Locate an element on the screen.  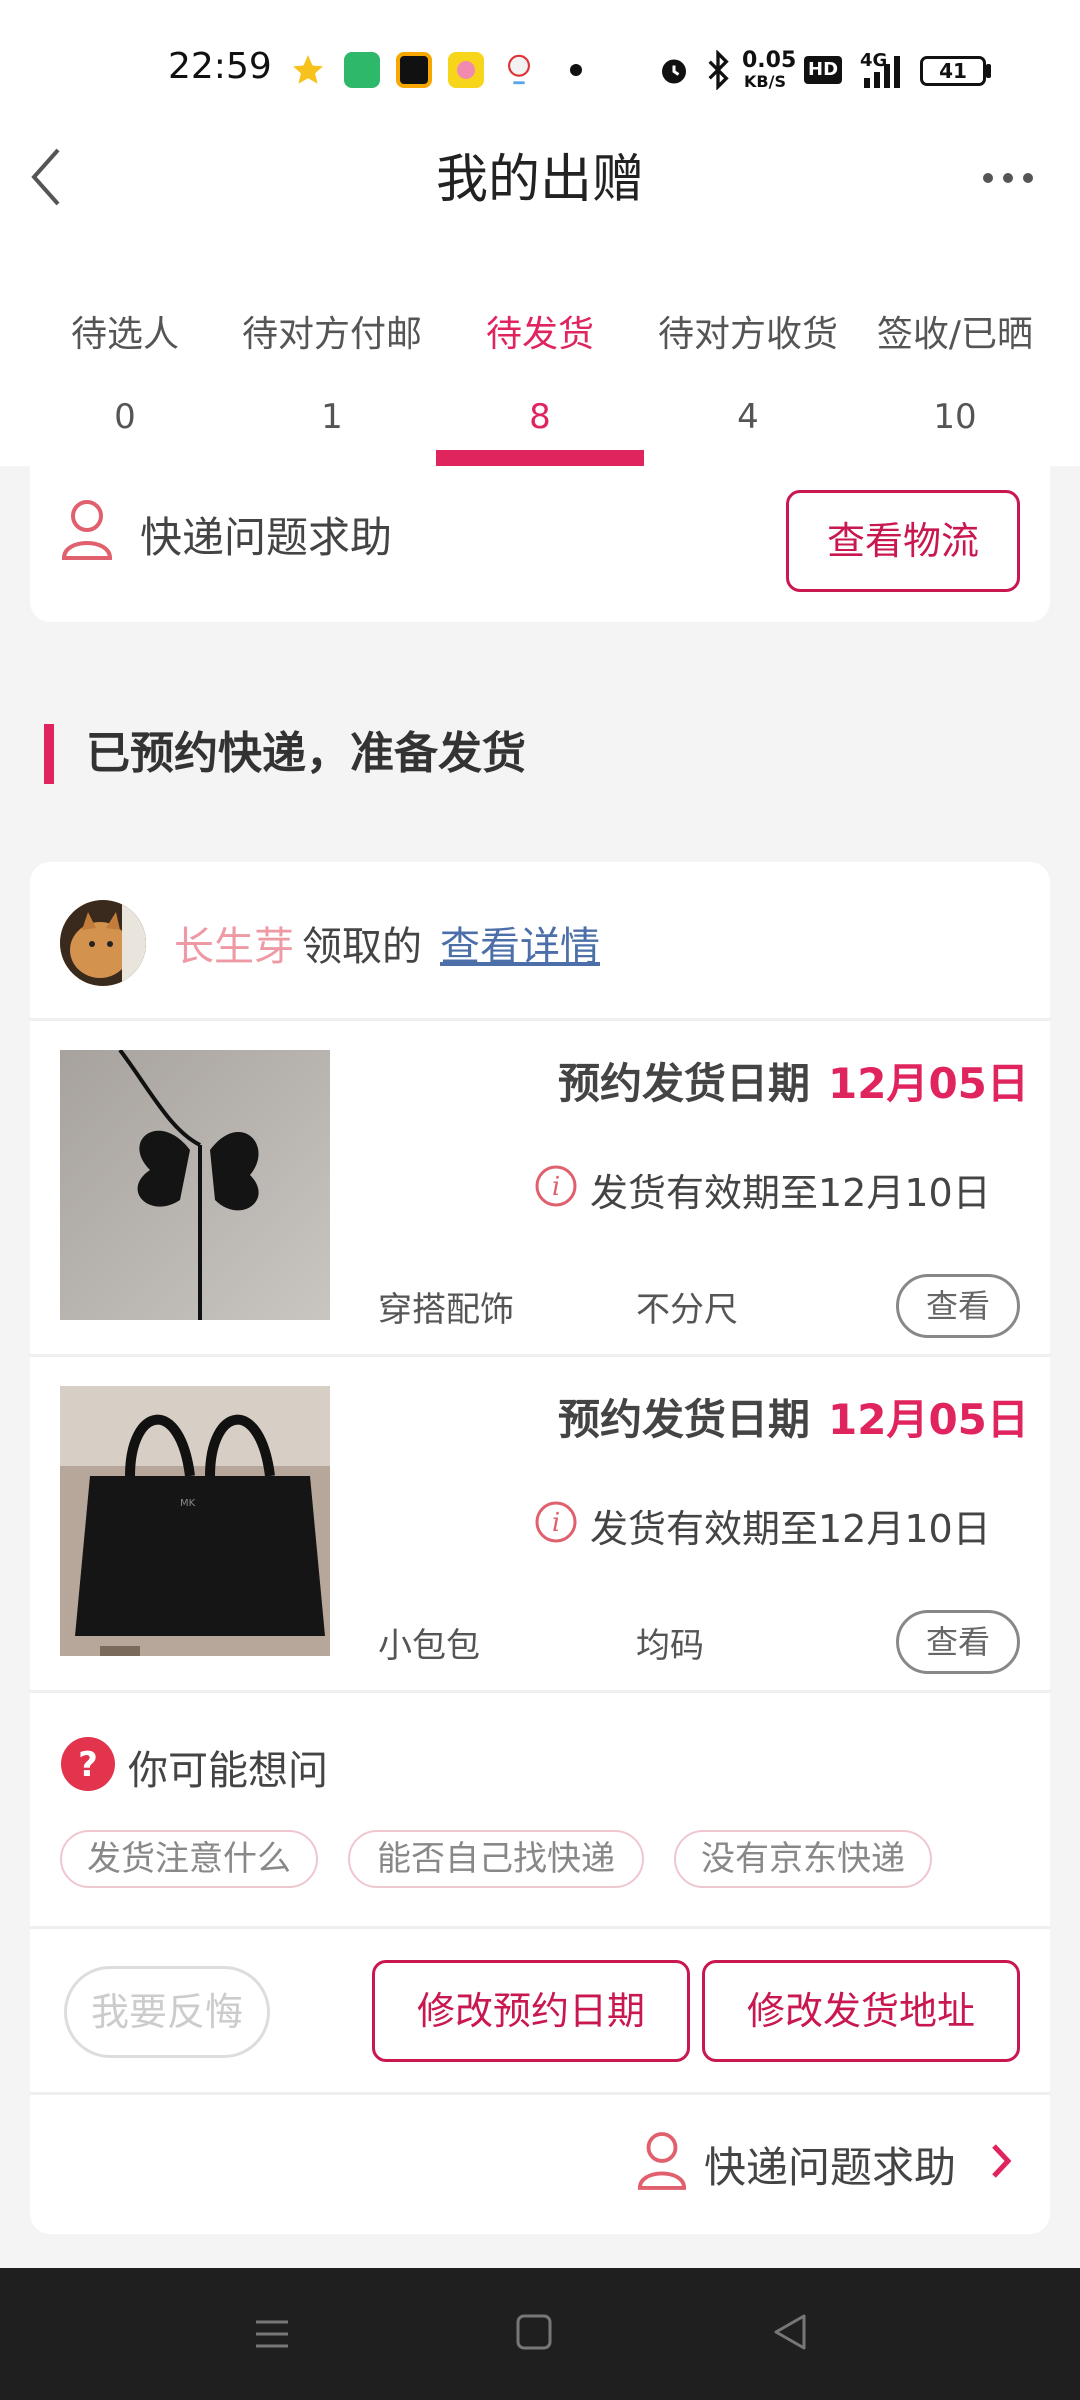
svg-text: MK is located at coordinates (188, 1503).